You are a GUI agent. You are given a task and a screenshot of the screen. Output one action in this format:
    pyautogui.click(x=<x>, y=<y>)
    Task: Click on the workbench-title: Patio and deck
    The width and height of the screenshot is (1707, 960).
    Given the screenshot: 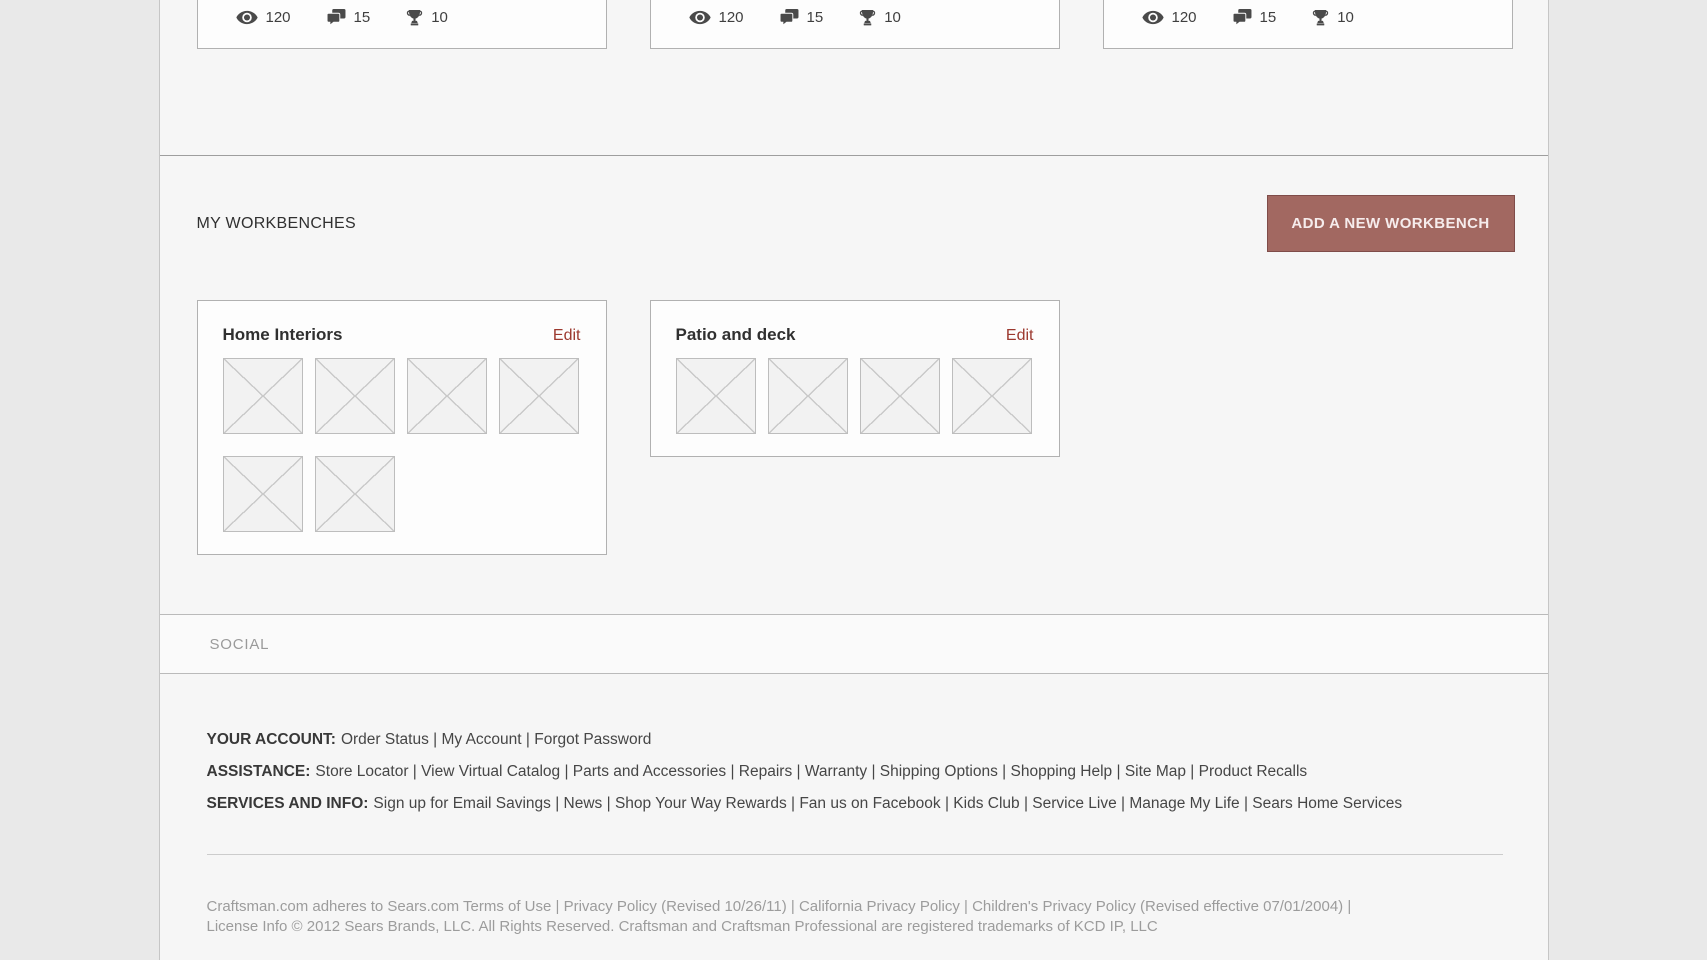 What is the action you would take?
    pyautogui.click(x=735, y=334)
    